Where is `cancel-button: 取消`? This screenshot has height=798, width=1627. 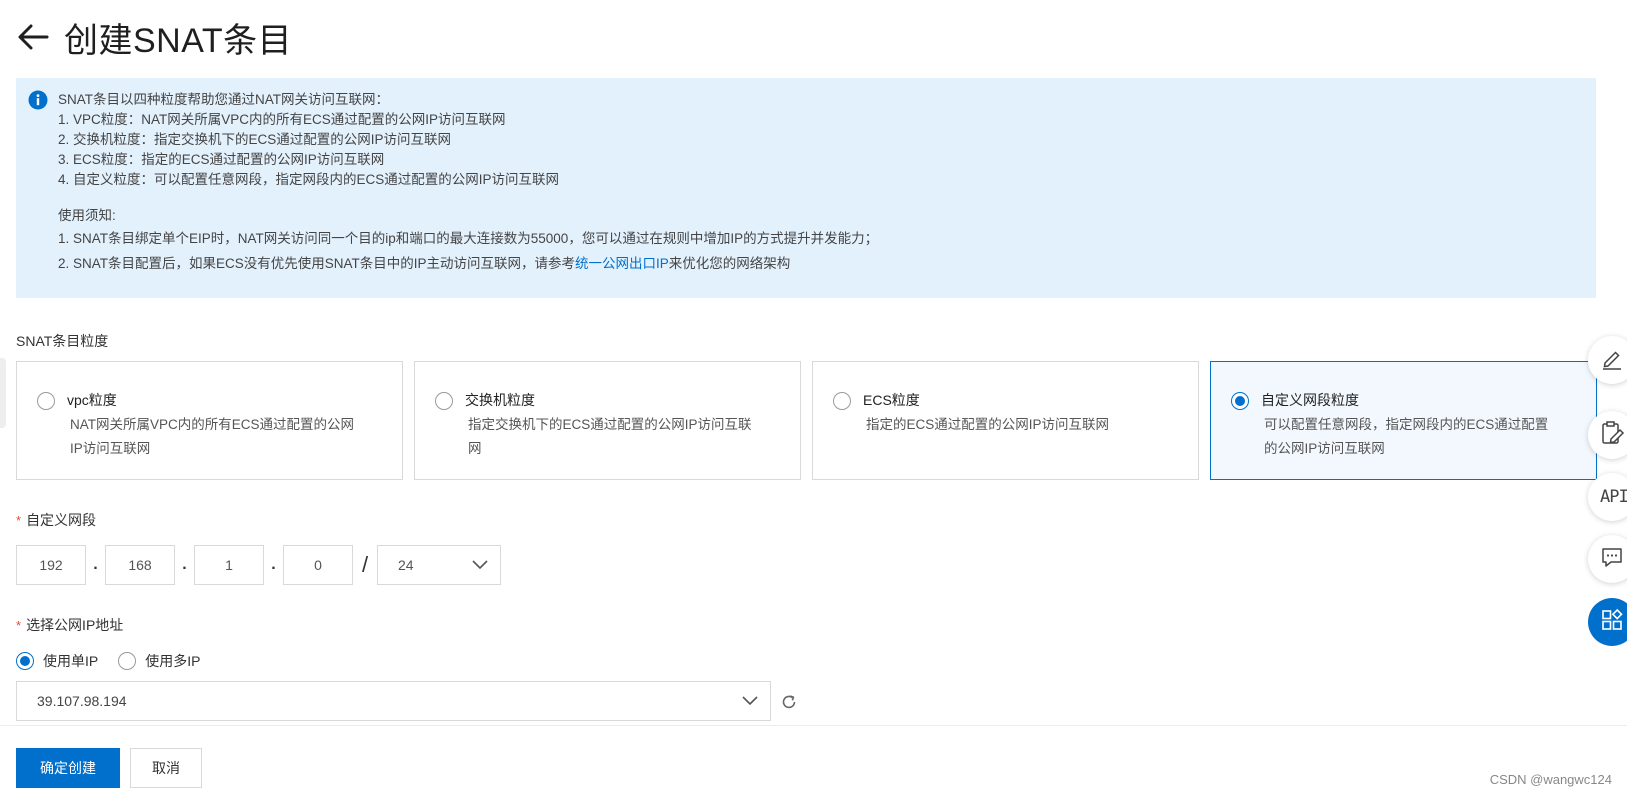
cancel-button: 取消 is located at coordinates (166, 768).